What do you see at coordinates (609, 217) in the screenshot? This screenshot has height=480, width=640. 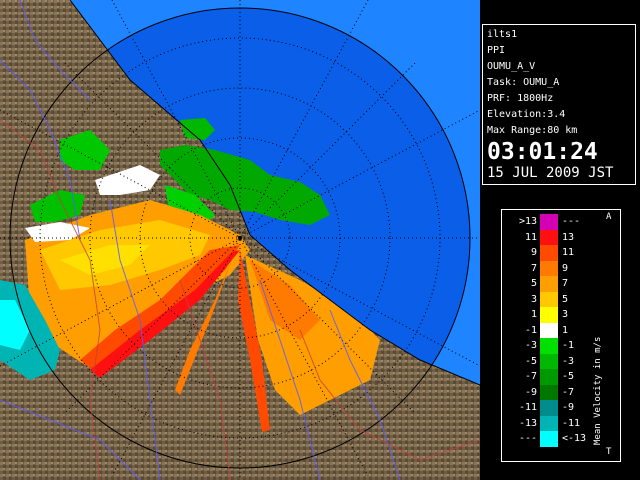 I see `legend-top-marker: A` at bounding box center [609, 217].